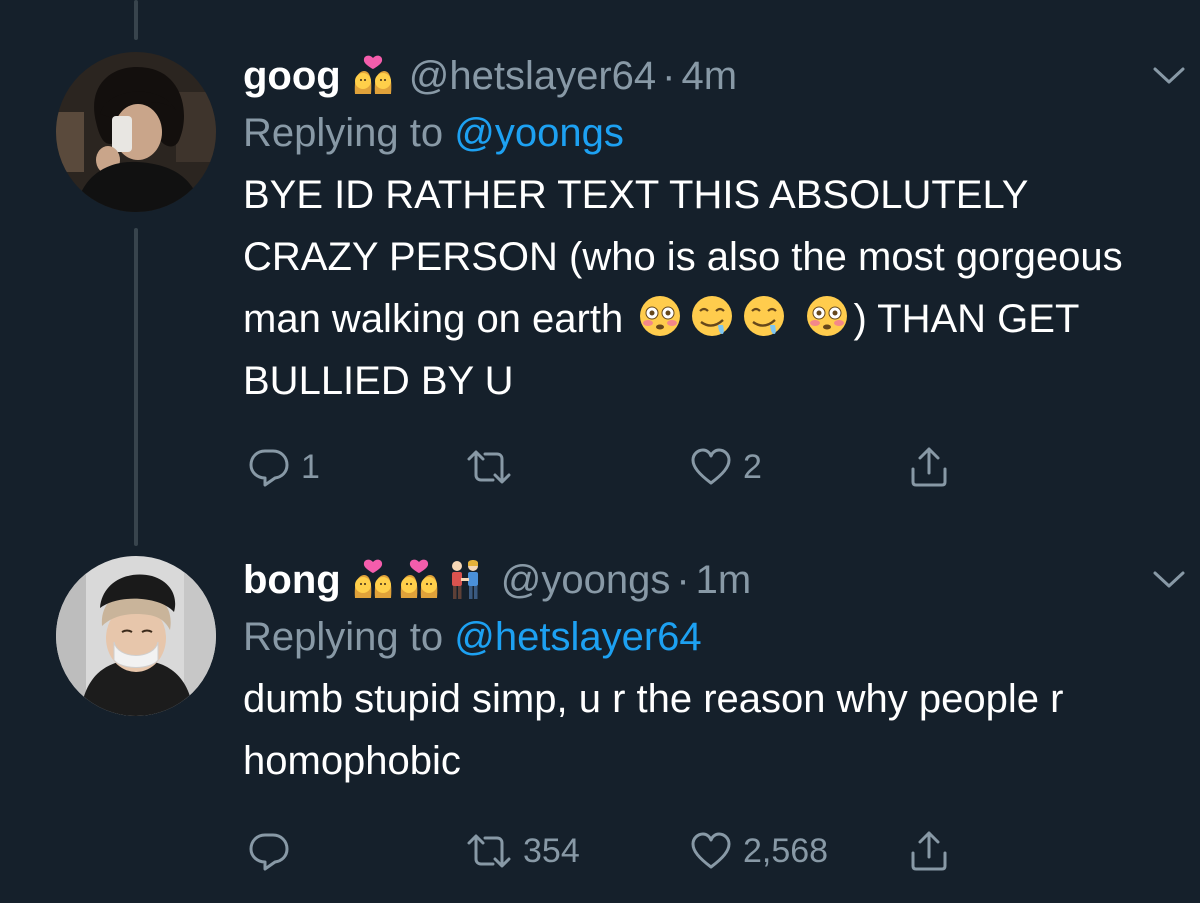  I want to click on tweet-header: goog @hetslayer64 · 4m, so click(693, 76).